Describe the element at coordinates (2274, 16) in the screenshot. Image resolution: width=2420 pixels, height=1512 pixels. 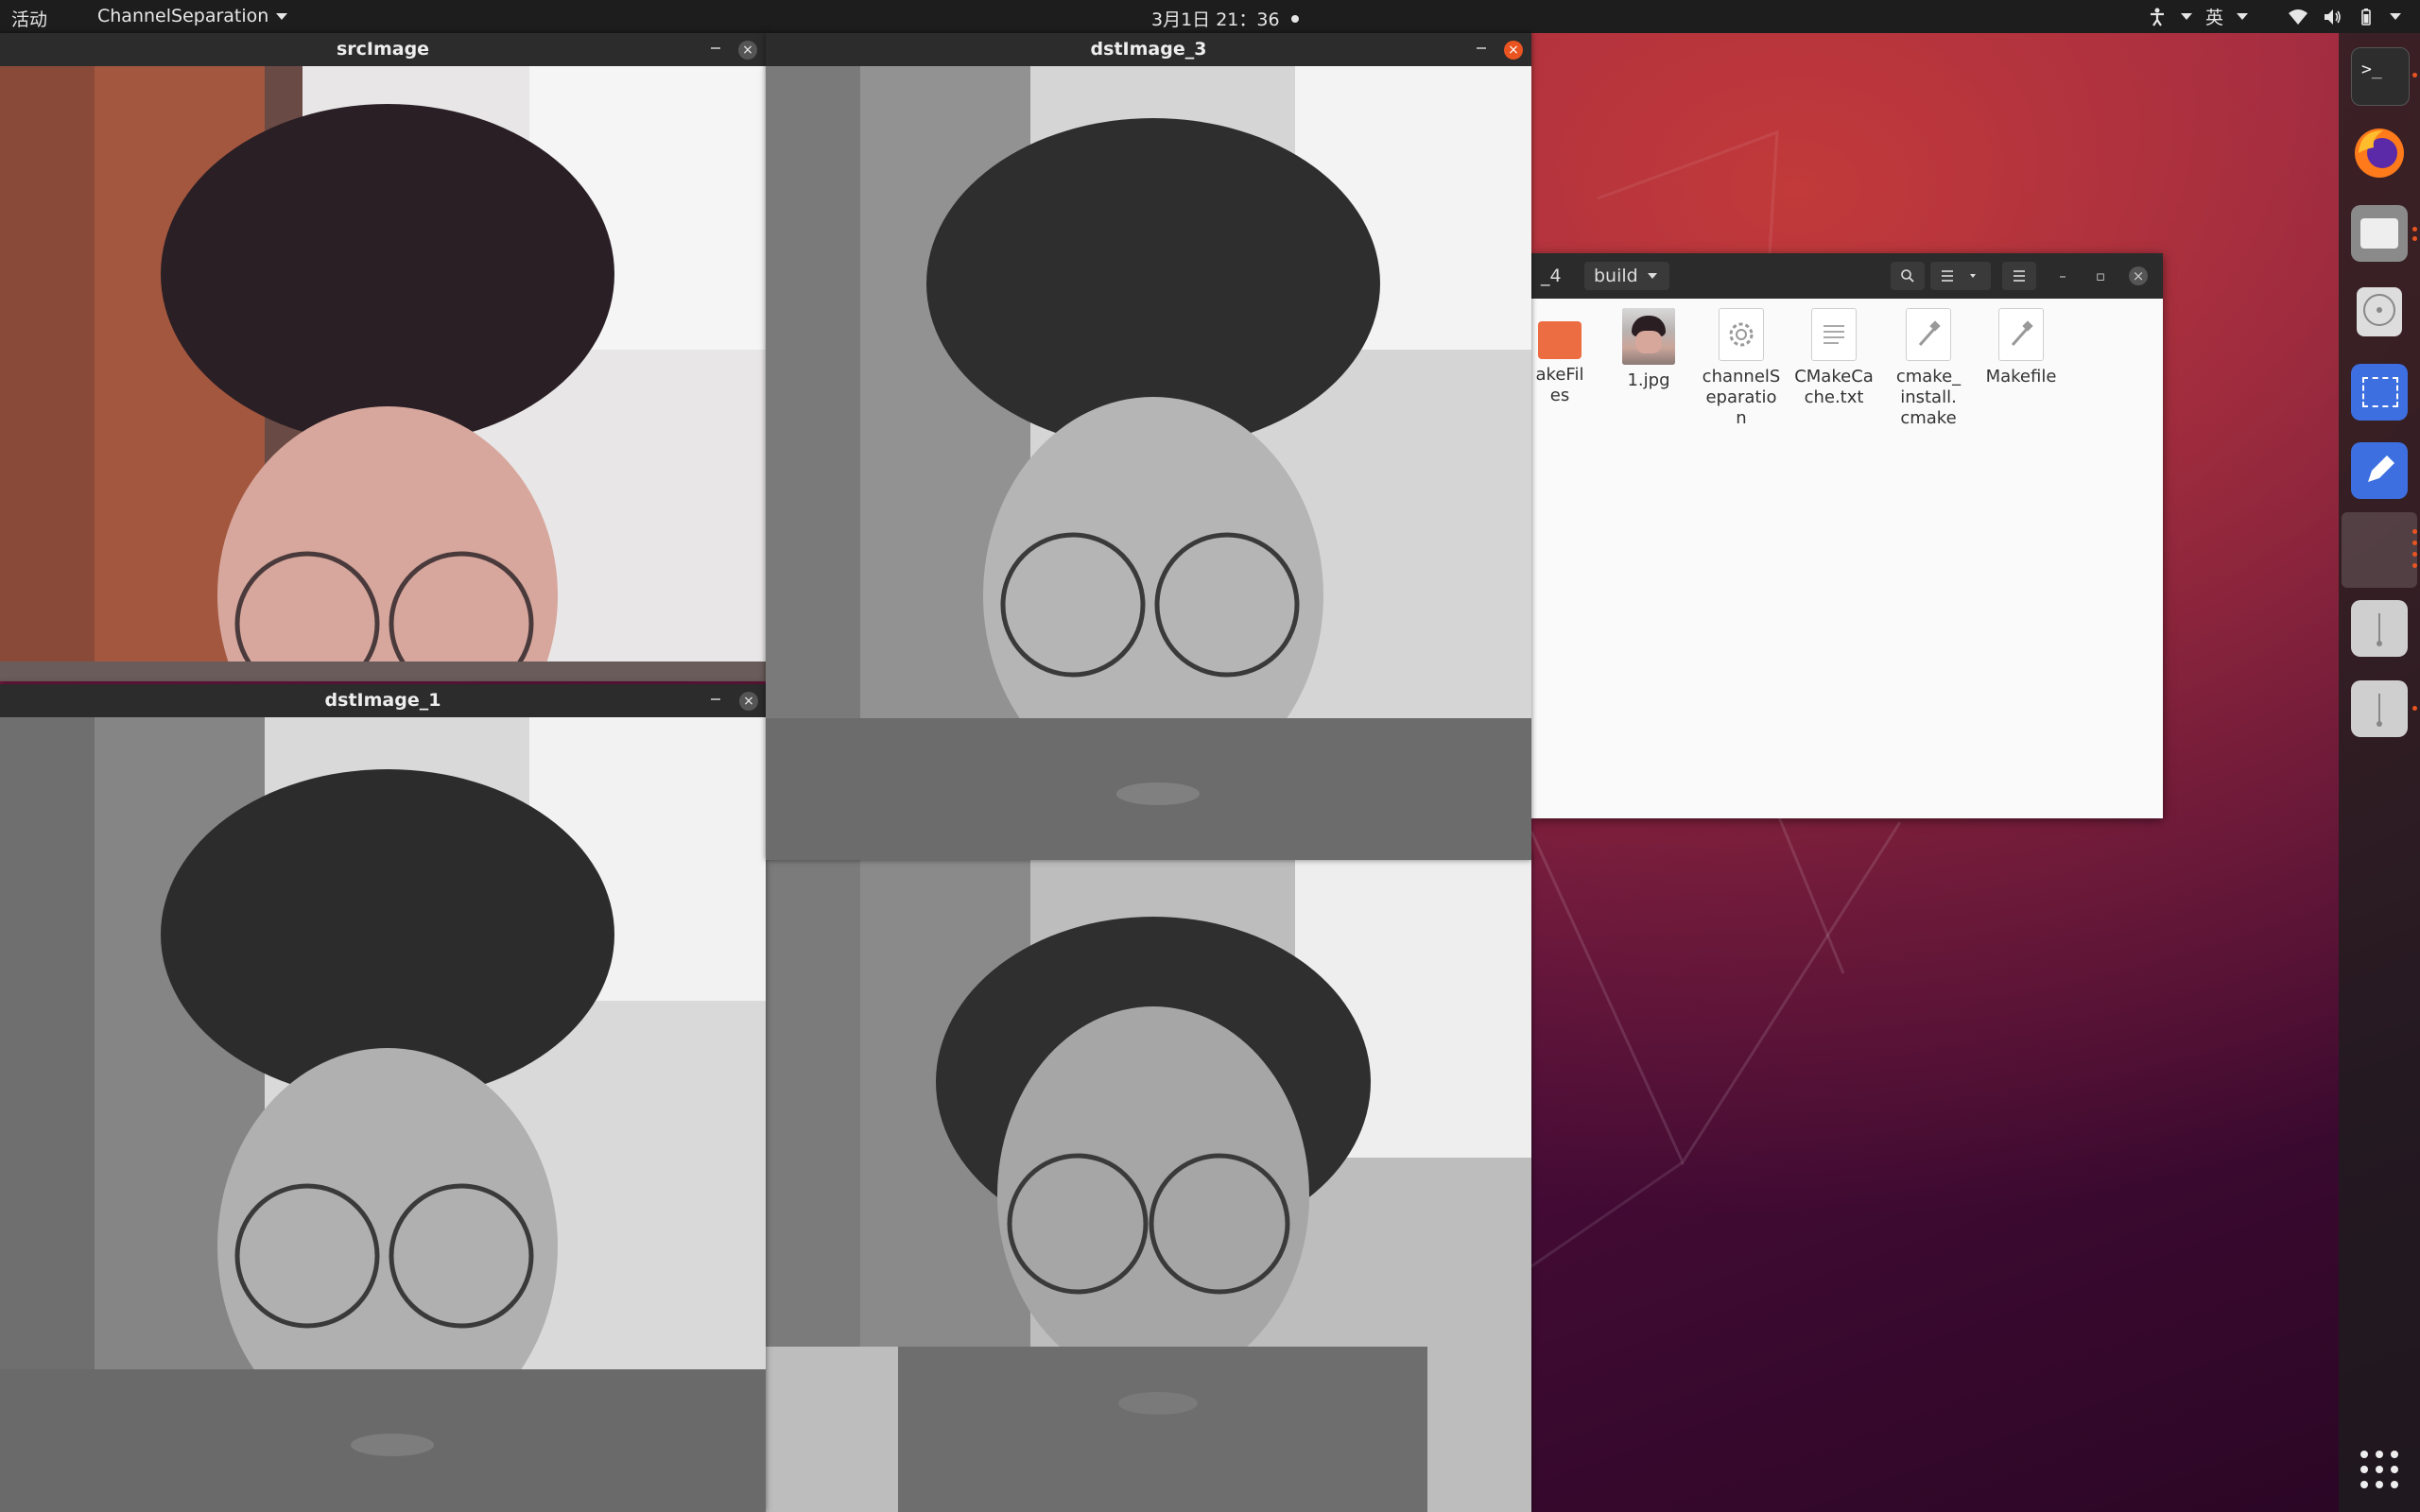
I see `system-tray: 英` at that location.